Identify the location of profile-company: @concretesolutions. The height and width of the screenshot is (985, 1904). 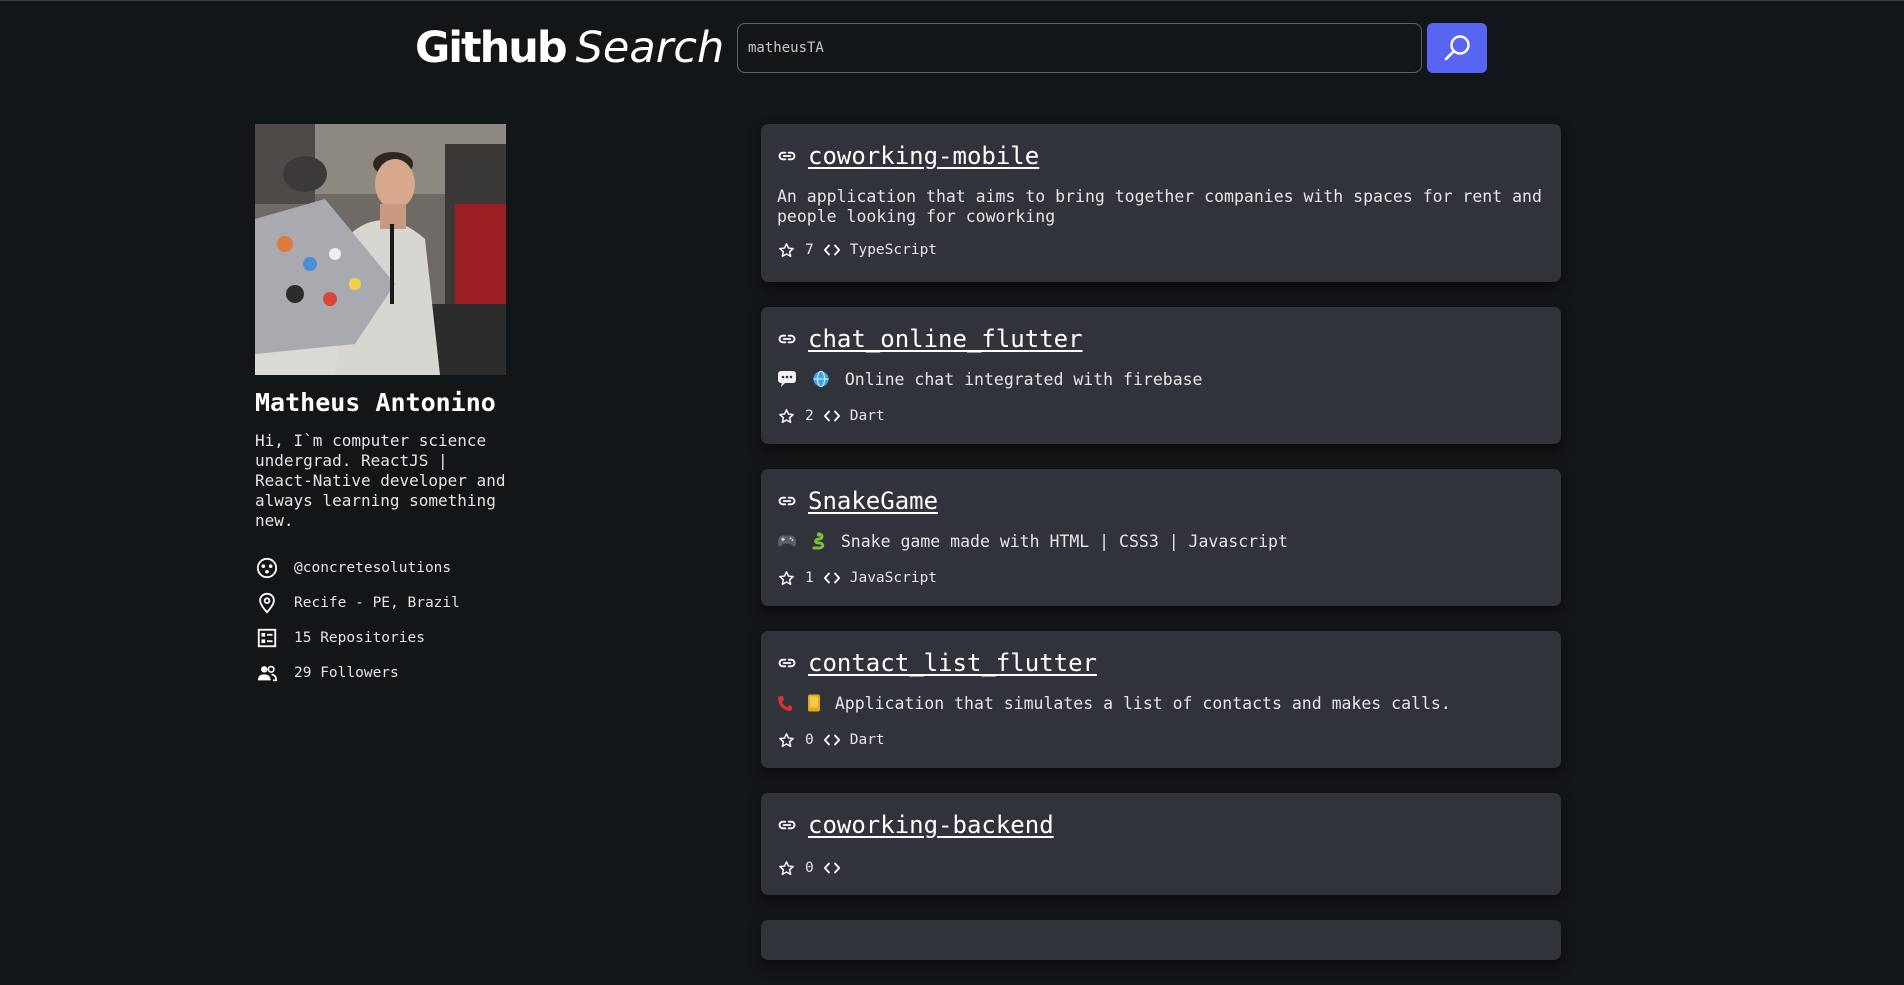
(385, 567).